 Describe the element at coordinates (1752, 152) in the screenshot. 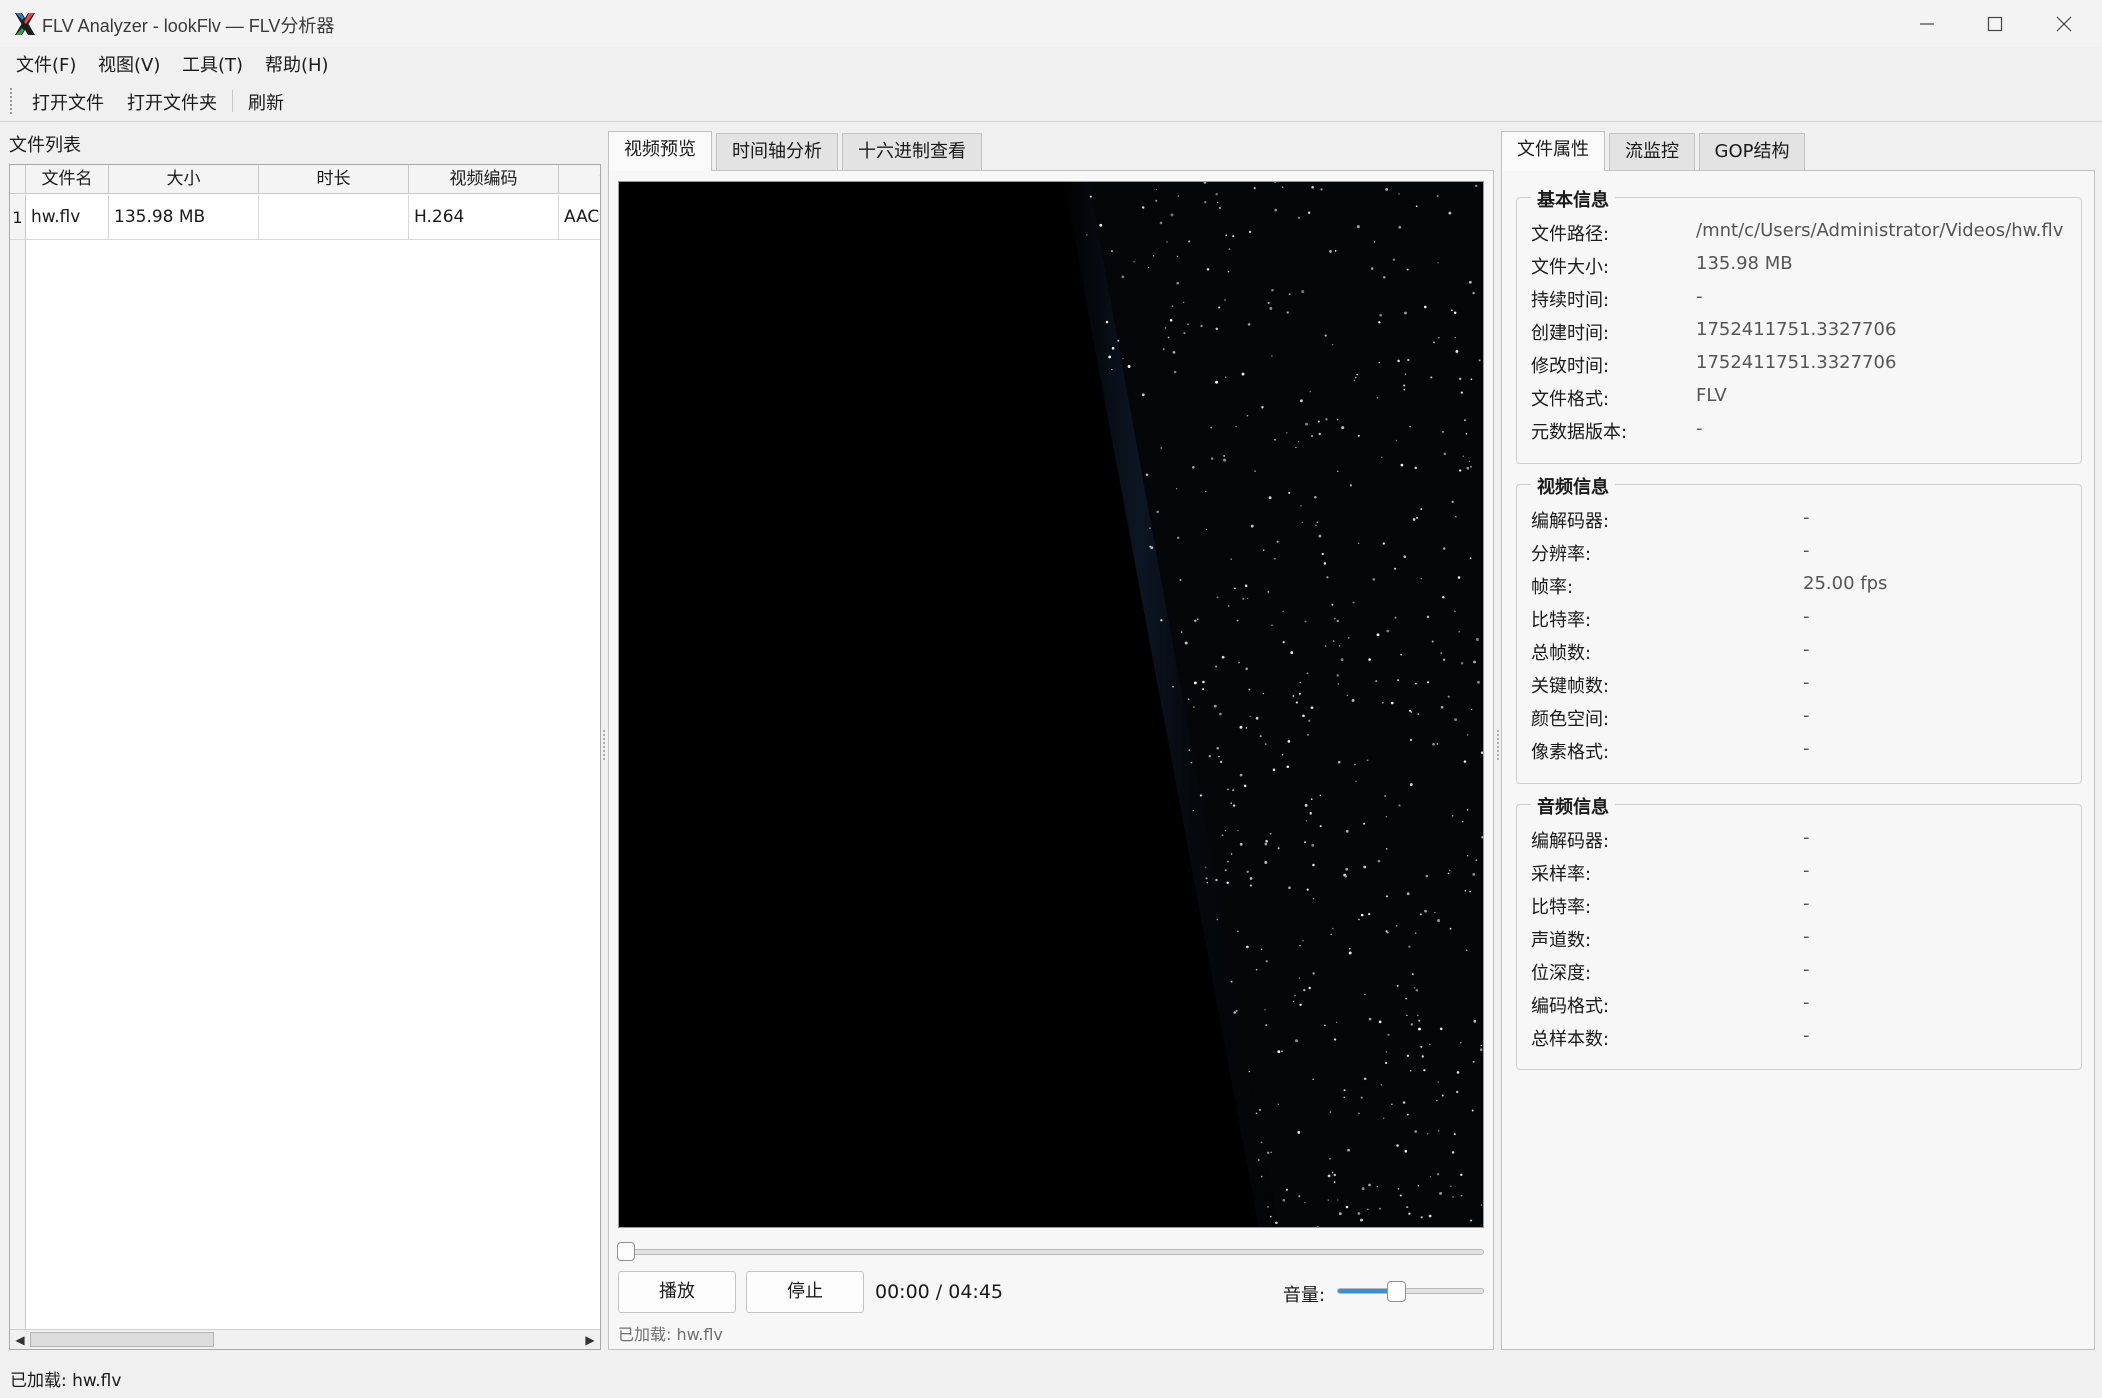

I see `tab-gop-structure: GOP结构` at that location.